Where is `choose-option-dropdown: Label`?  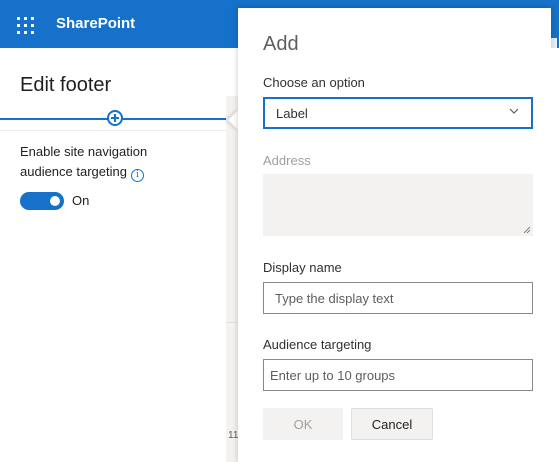
choose-option-dropdown: Label is located at coordinates (398, 113).